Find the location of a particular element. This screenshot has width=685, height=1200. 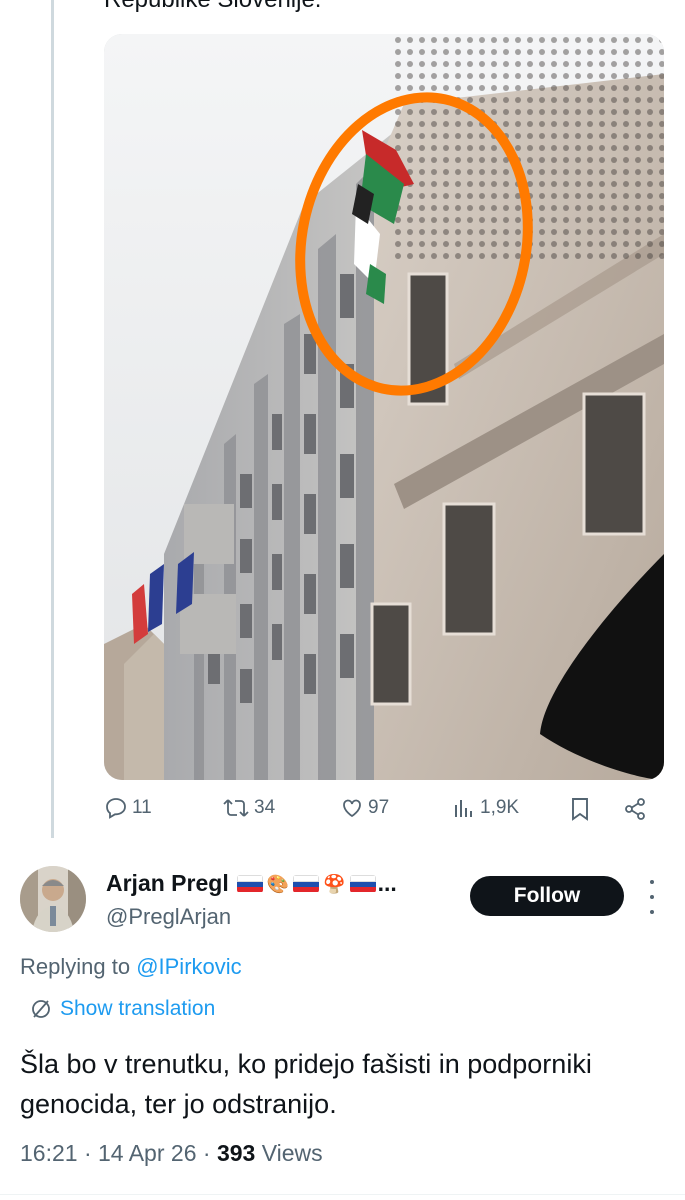

thread-connector-line is located at coordinates (52, 419).